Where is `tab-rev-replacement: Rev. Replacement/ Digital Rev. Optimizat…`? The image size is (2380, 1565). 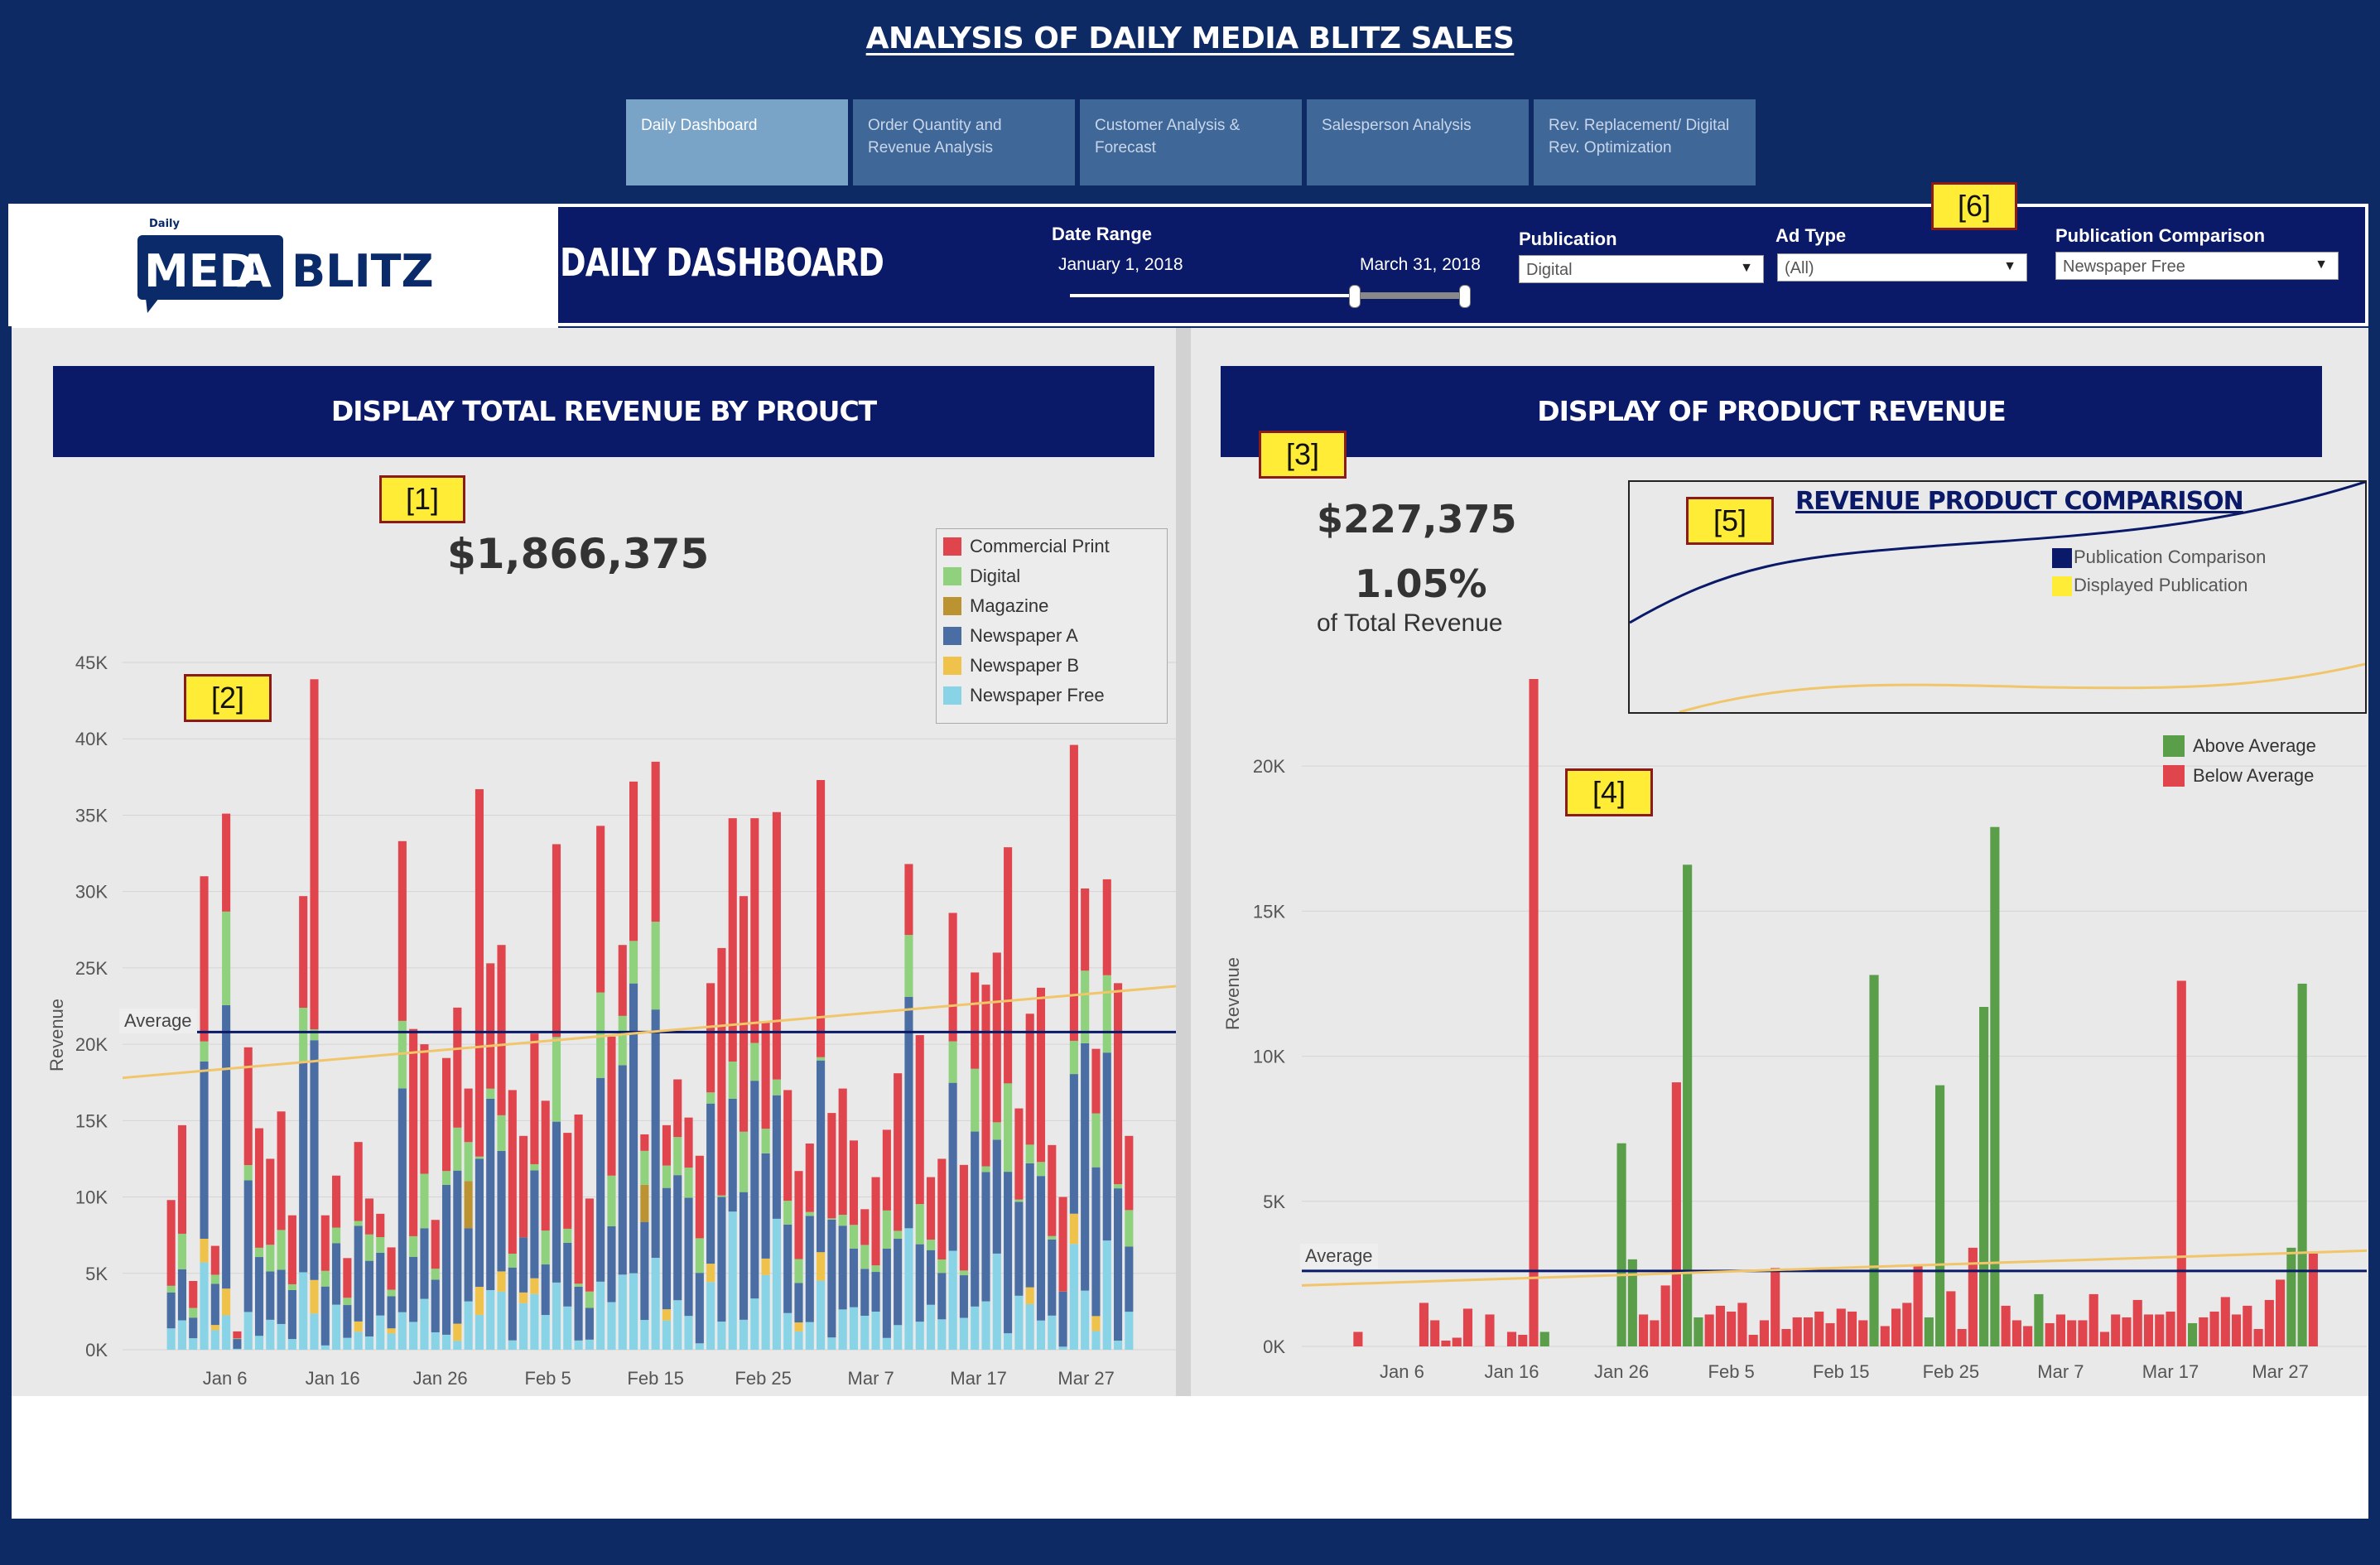 tab-rev-replacement: Rev. Replacement/ Digital Rev. Optimizat… is located at coordinates (1645, 142).